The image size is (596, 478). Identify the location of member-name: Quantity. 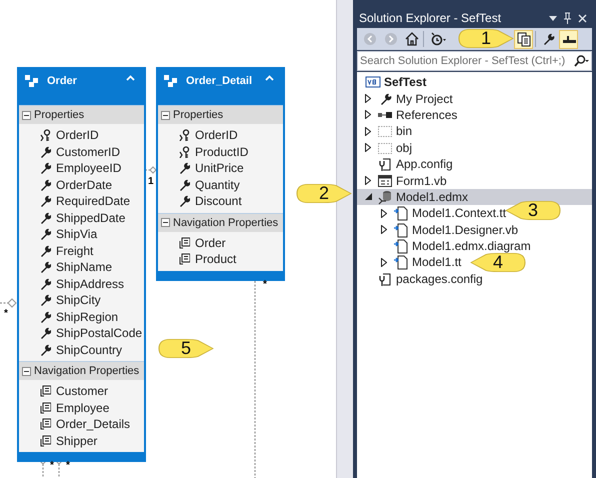
(217, 185).